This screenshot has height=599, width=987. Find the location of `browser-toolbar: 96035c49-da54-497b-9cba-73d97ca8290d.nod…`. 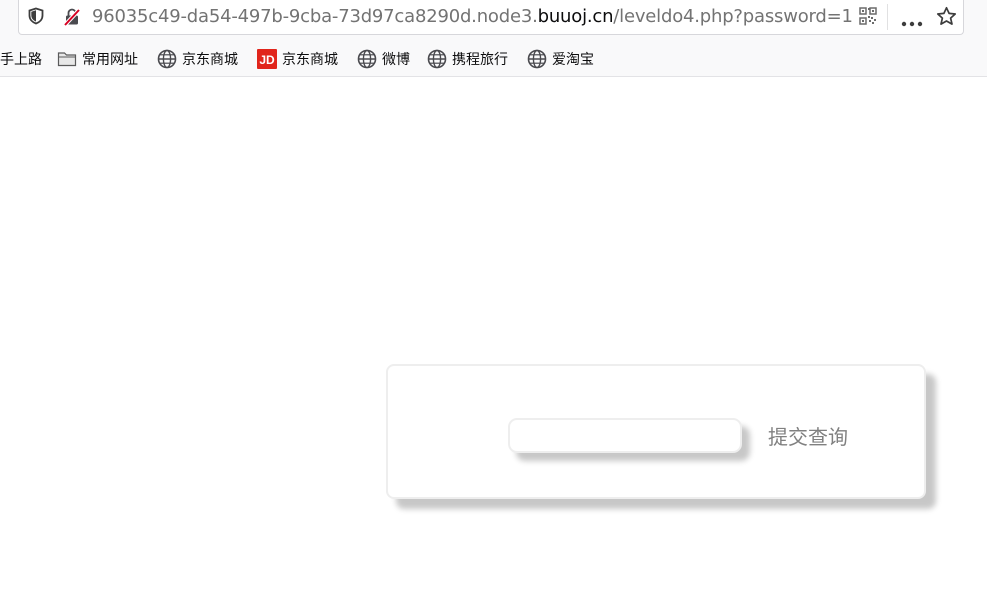

browser-toolbar: 96035c49-da54-497b-9cba-73d97ca8290d.nod… is located at coordinates (493, 20).